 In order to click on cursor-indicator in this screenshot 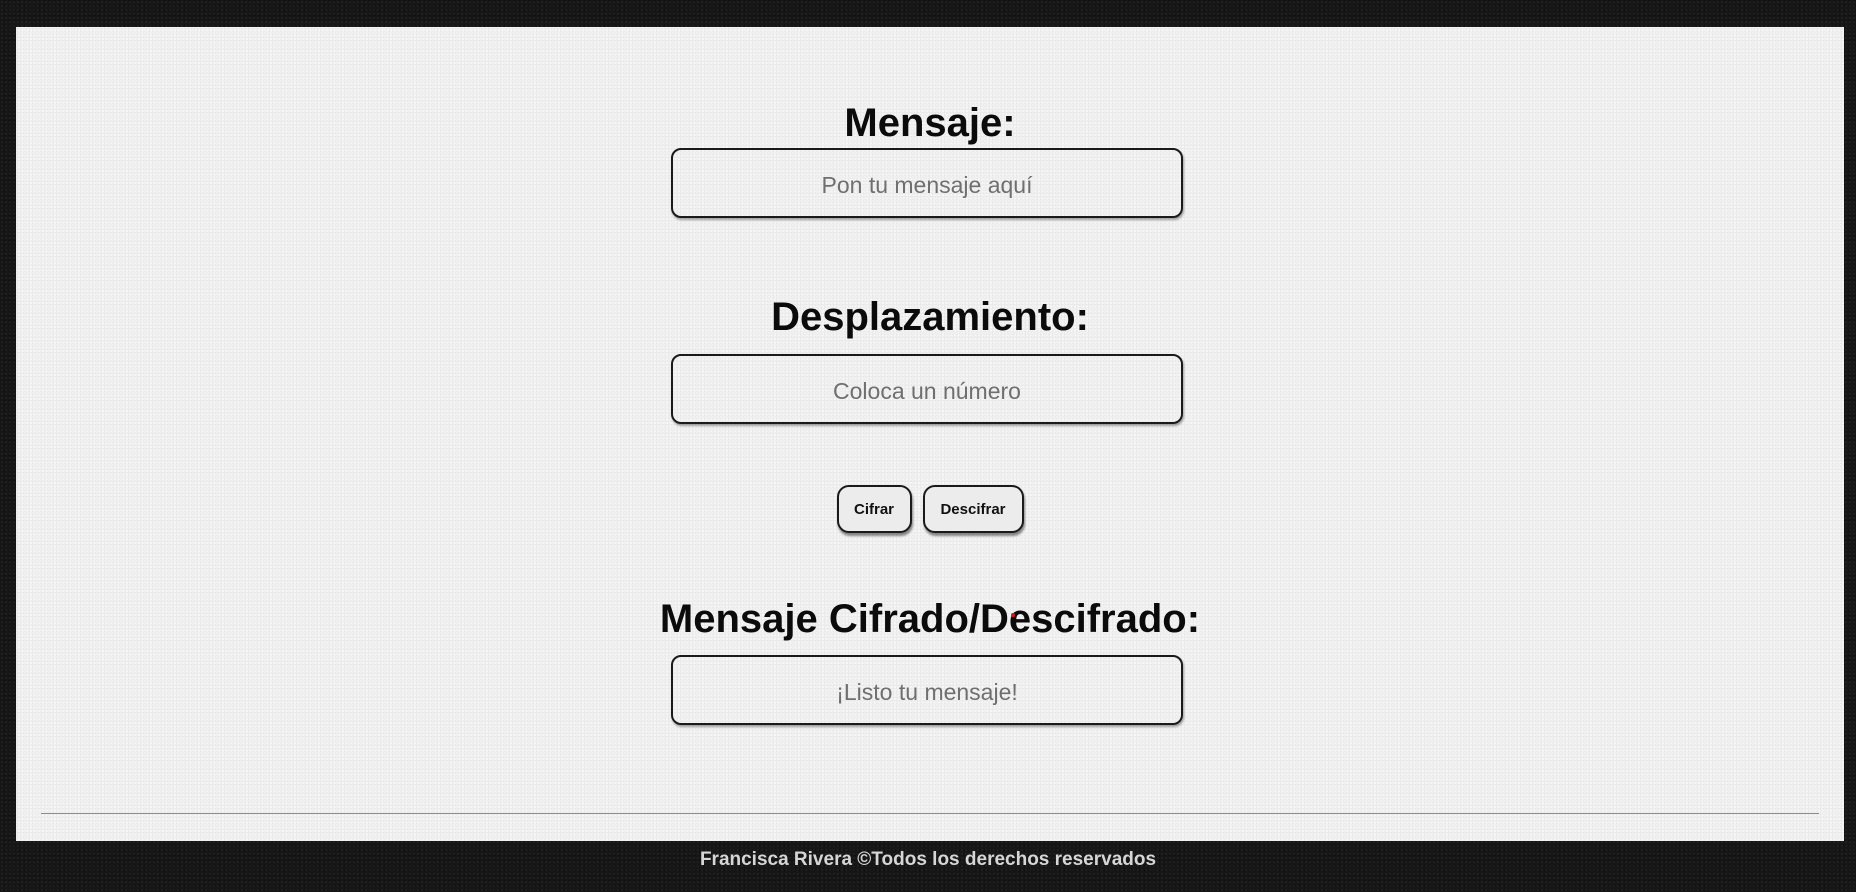, I will do `click(1013, 615)`.